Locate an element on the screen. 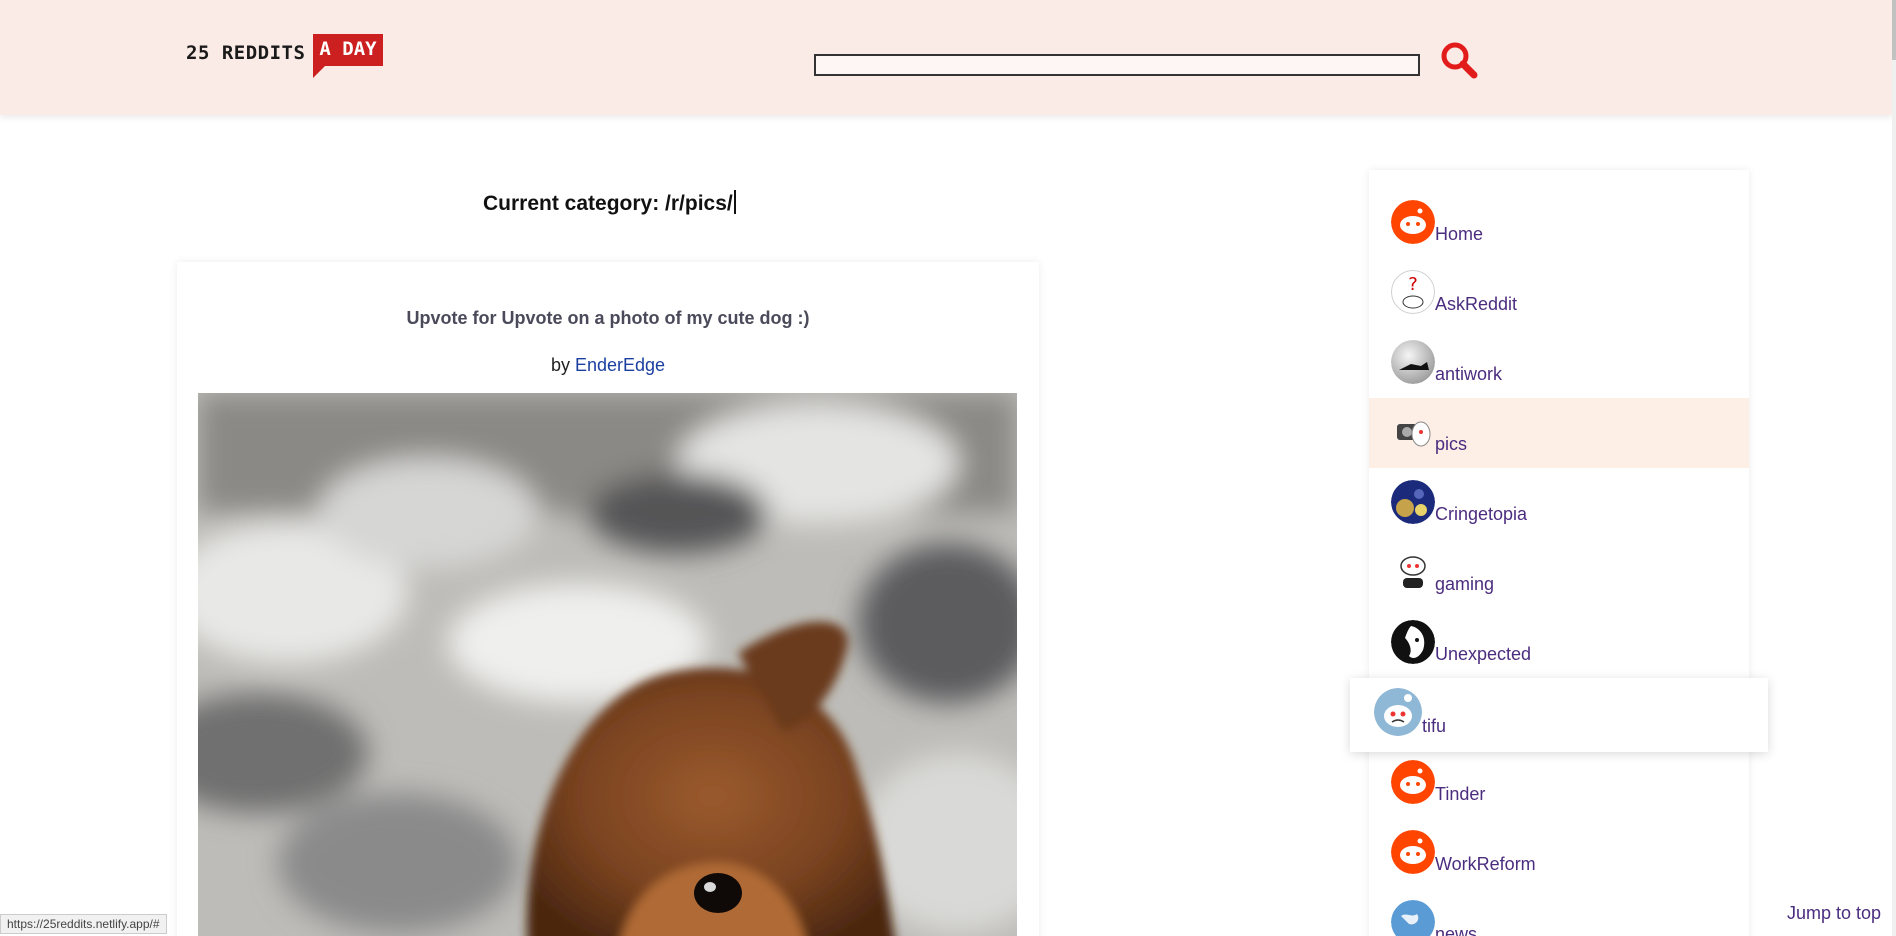 This screenshot has height=936, width=1896. status-bar-url: https://25reddits.netlify.app/# is located at coordinates (83, 924).